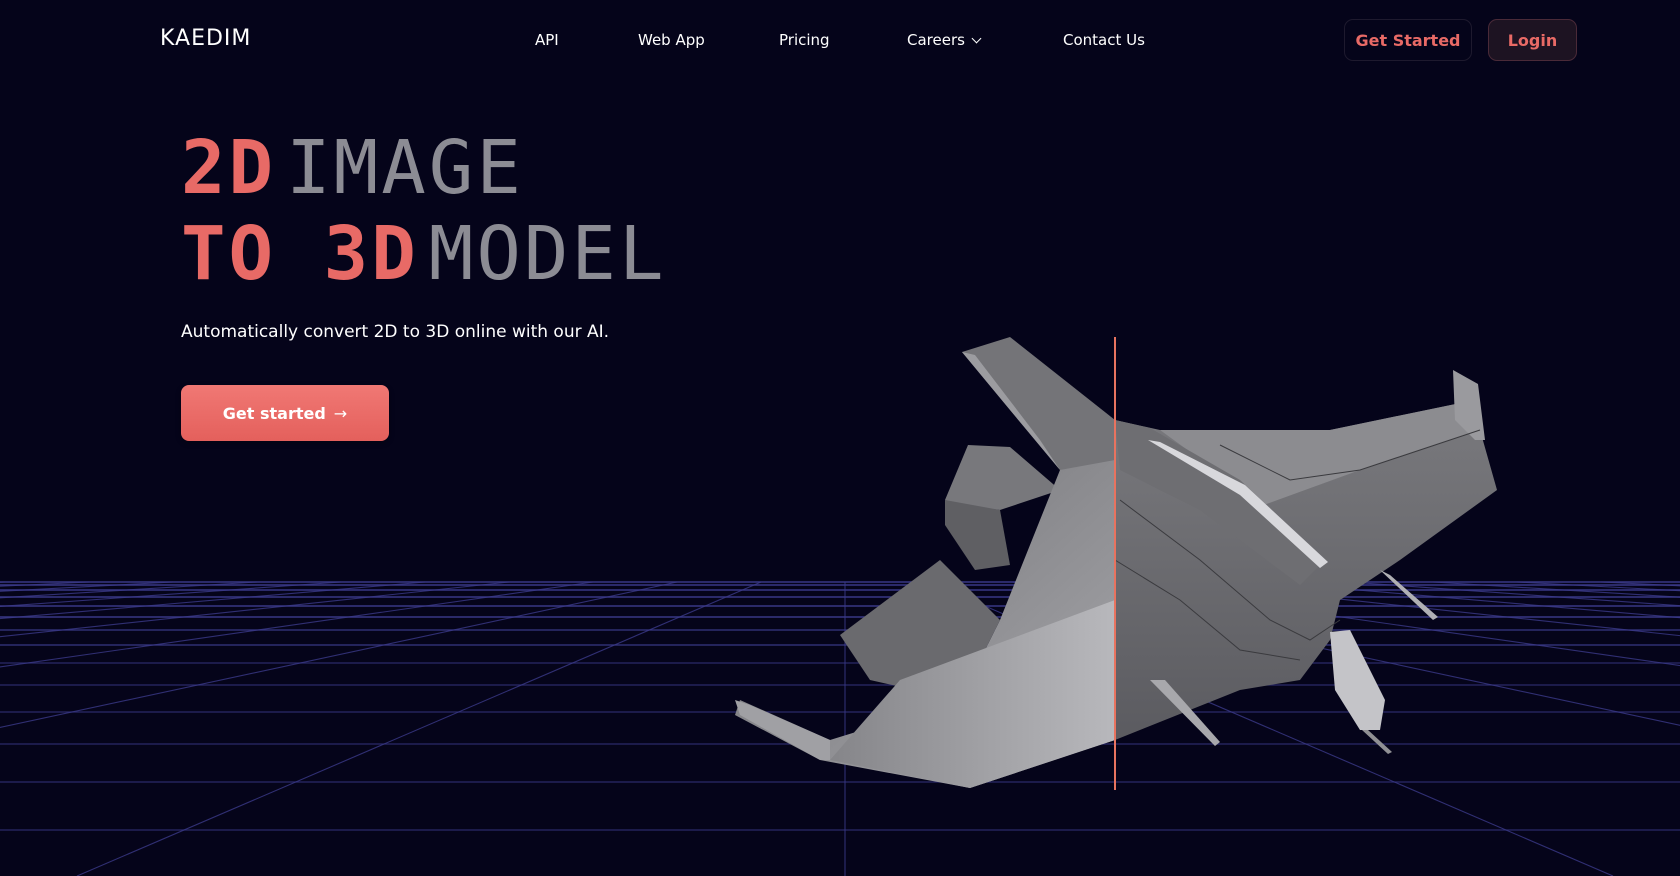  Describe the element at coordinates (936, 40) in the screenshot. I see `nav-link-careers-label: Careers` at that location.